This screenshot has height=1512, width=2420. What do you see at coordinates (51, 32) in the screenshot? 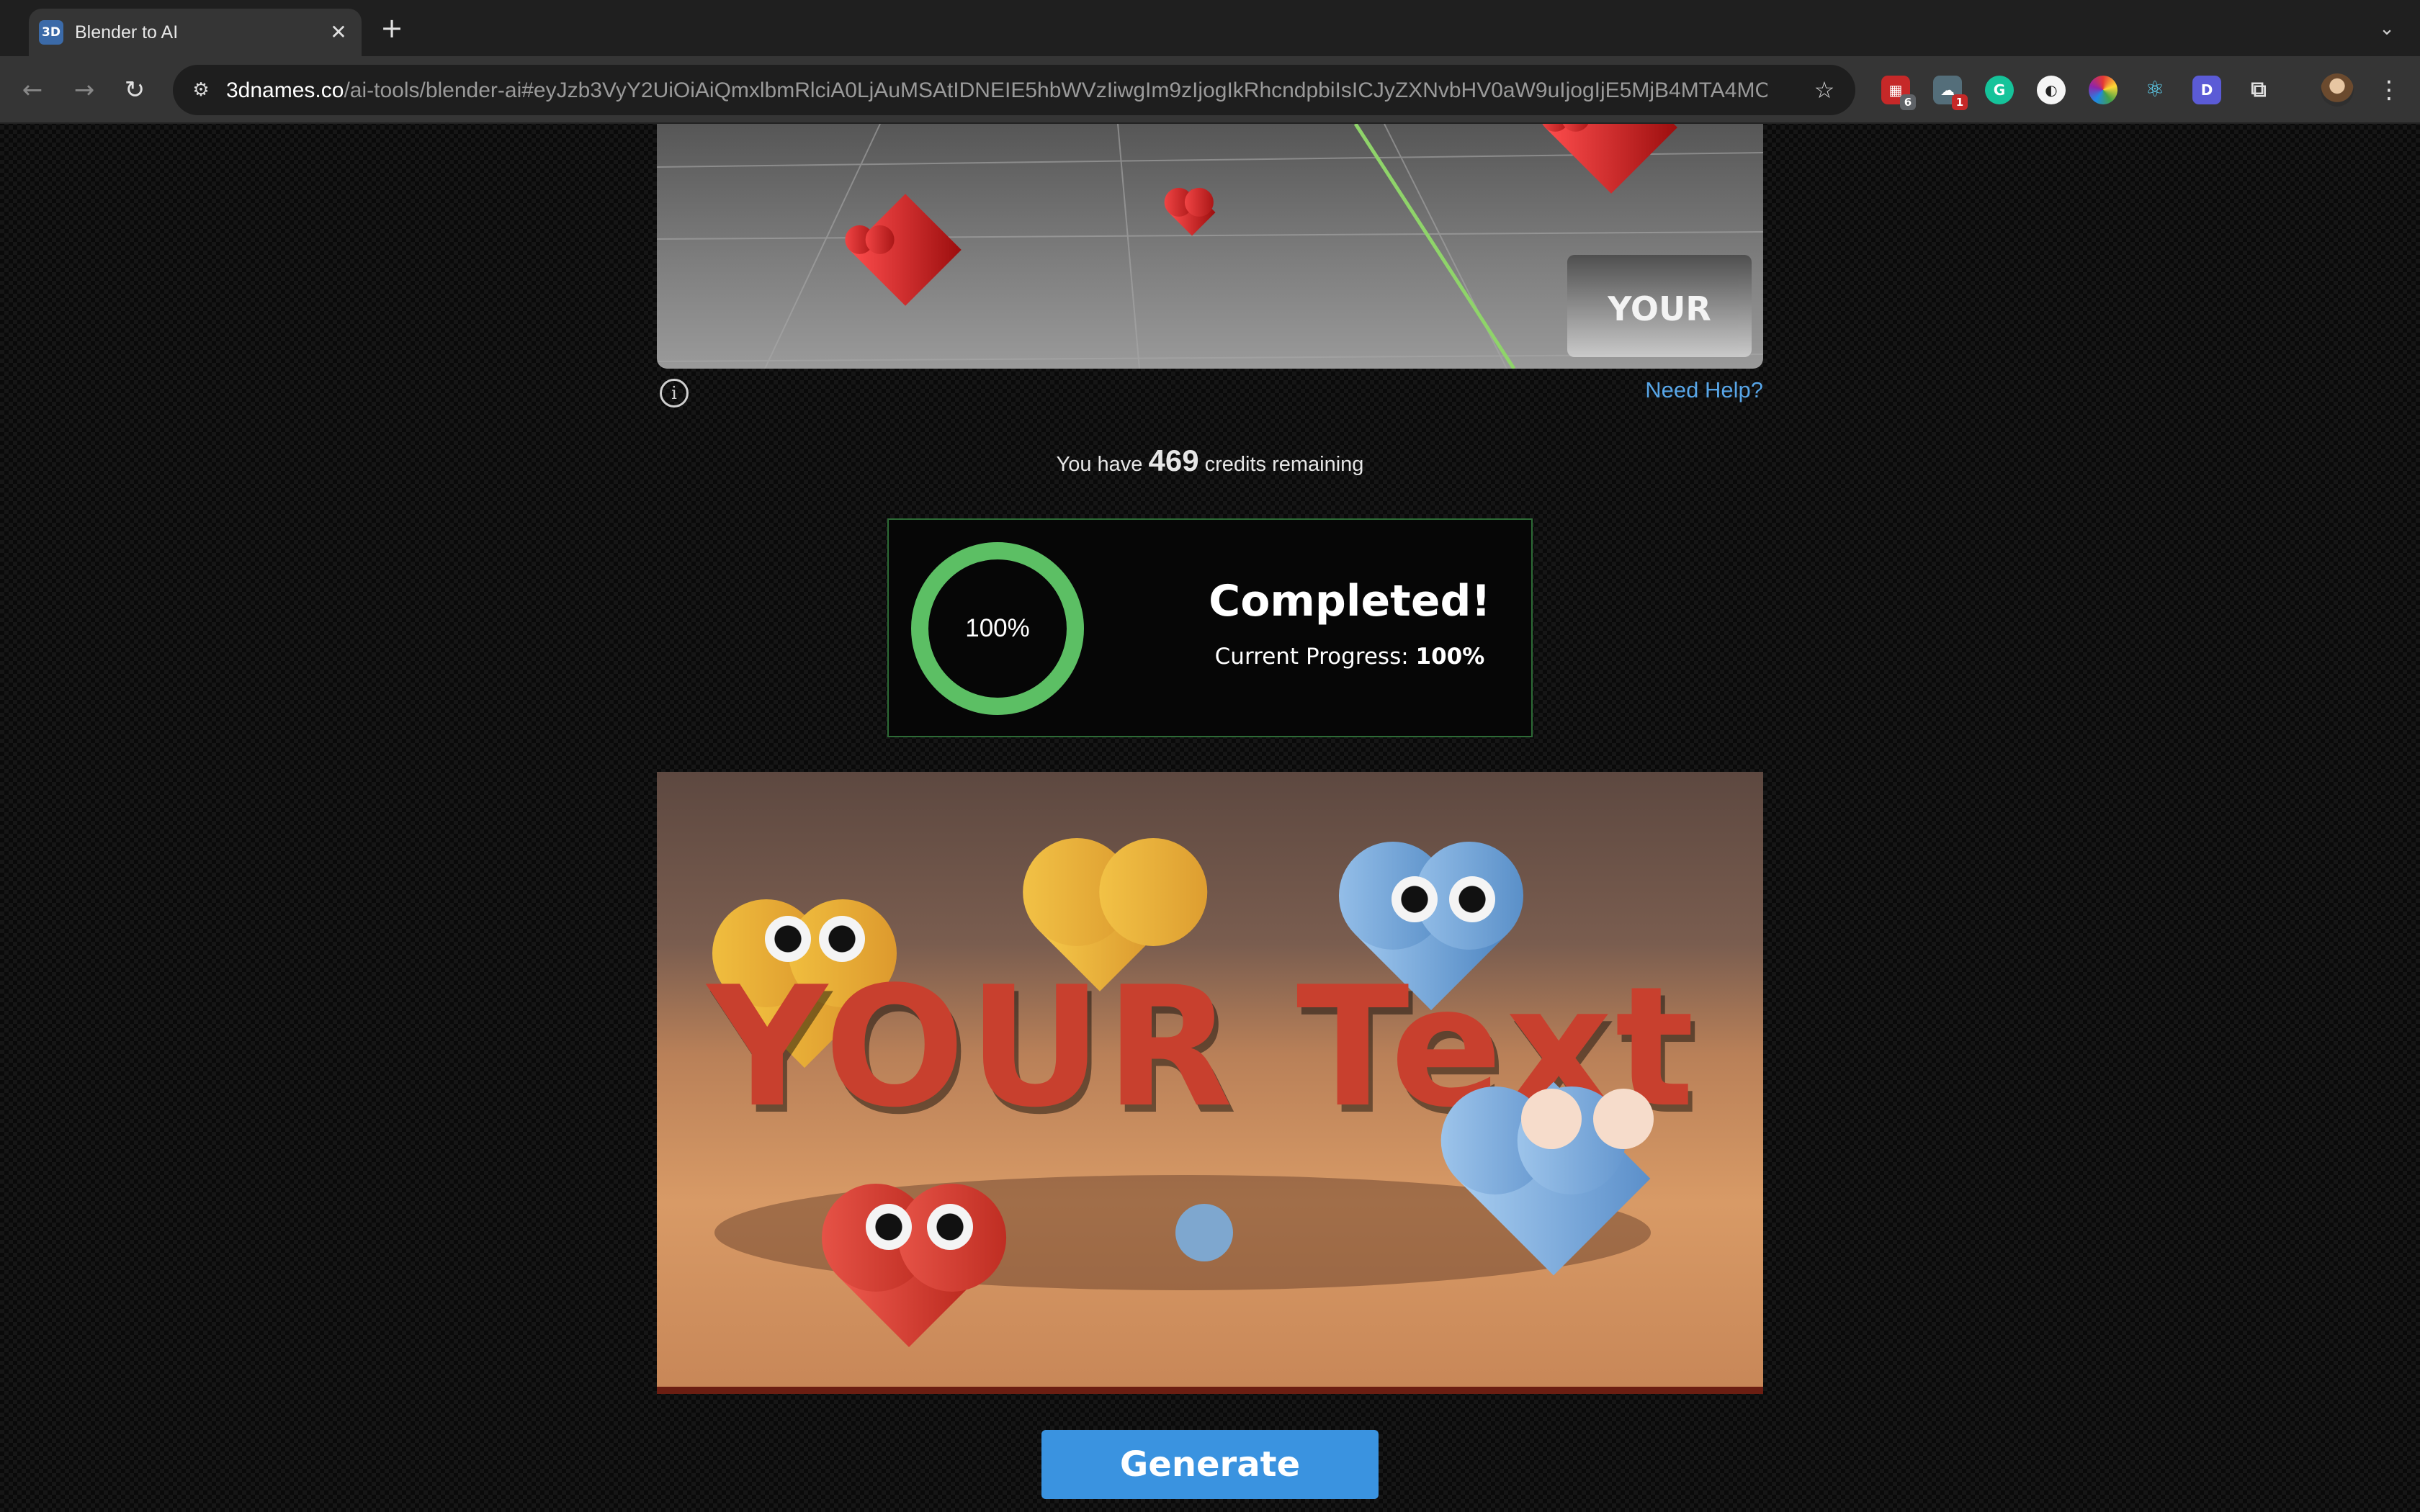
I see `site-favicon-icon: 3D` at bounding box center [51, 32].